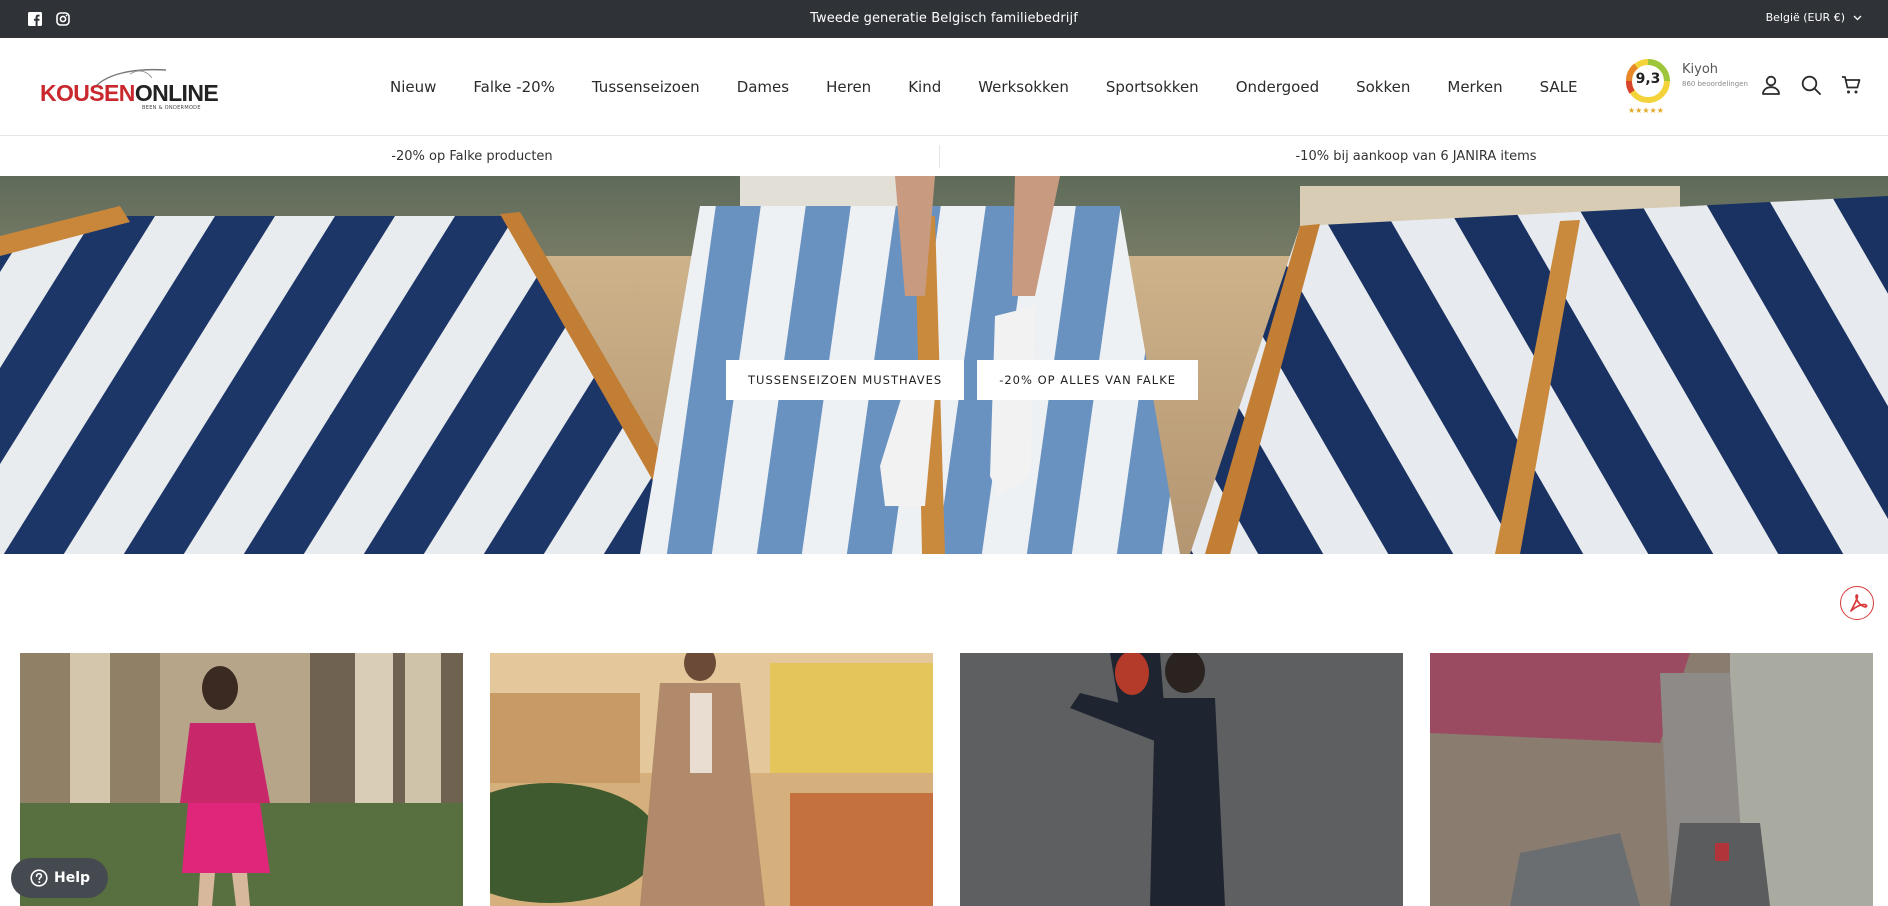  Describe the element at coordinates (1416, 156) in the screenshot. I see `promo-janira: -10% bij aankoop van 6 JANIRA items` at that location.